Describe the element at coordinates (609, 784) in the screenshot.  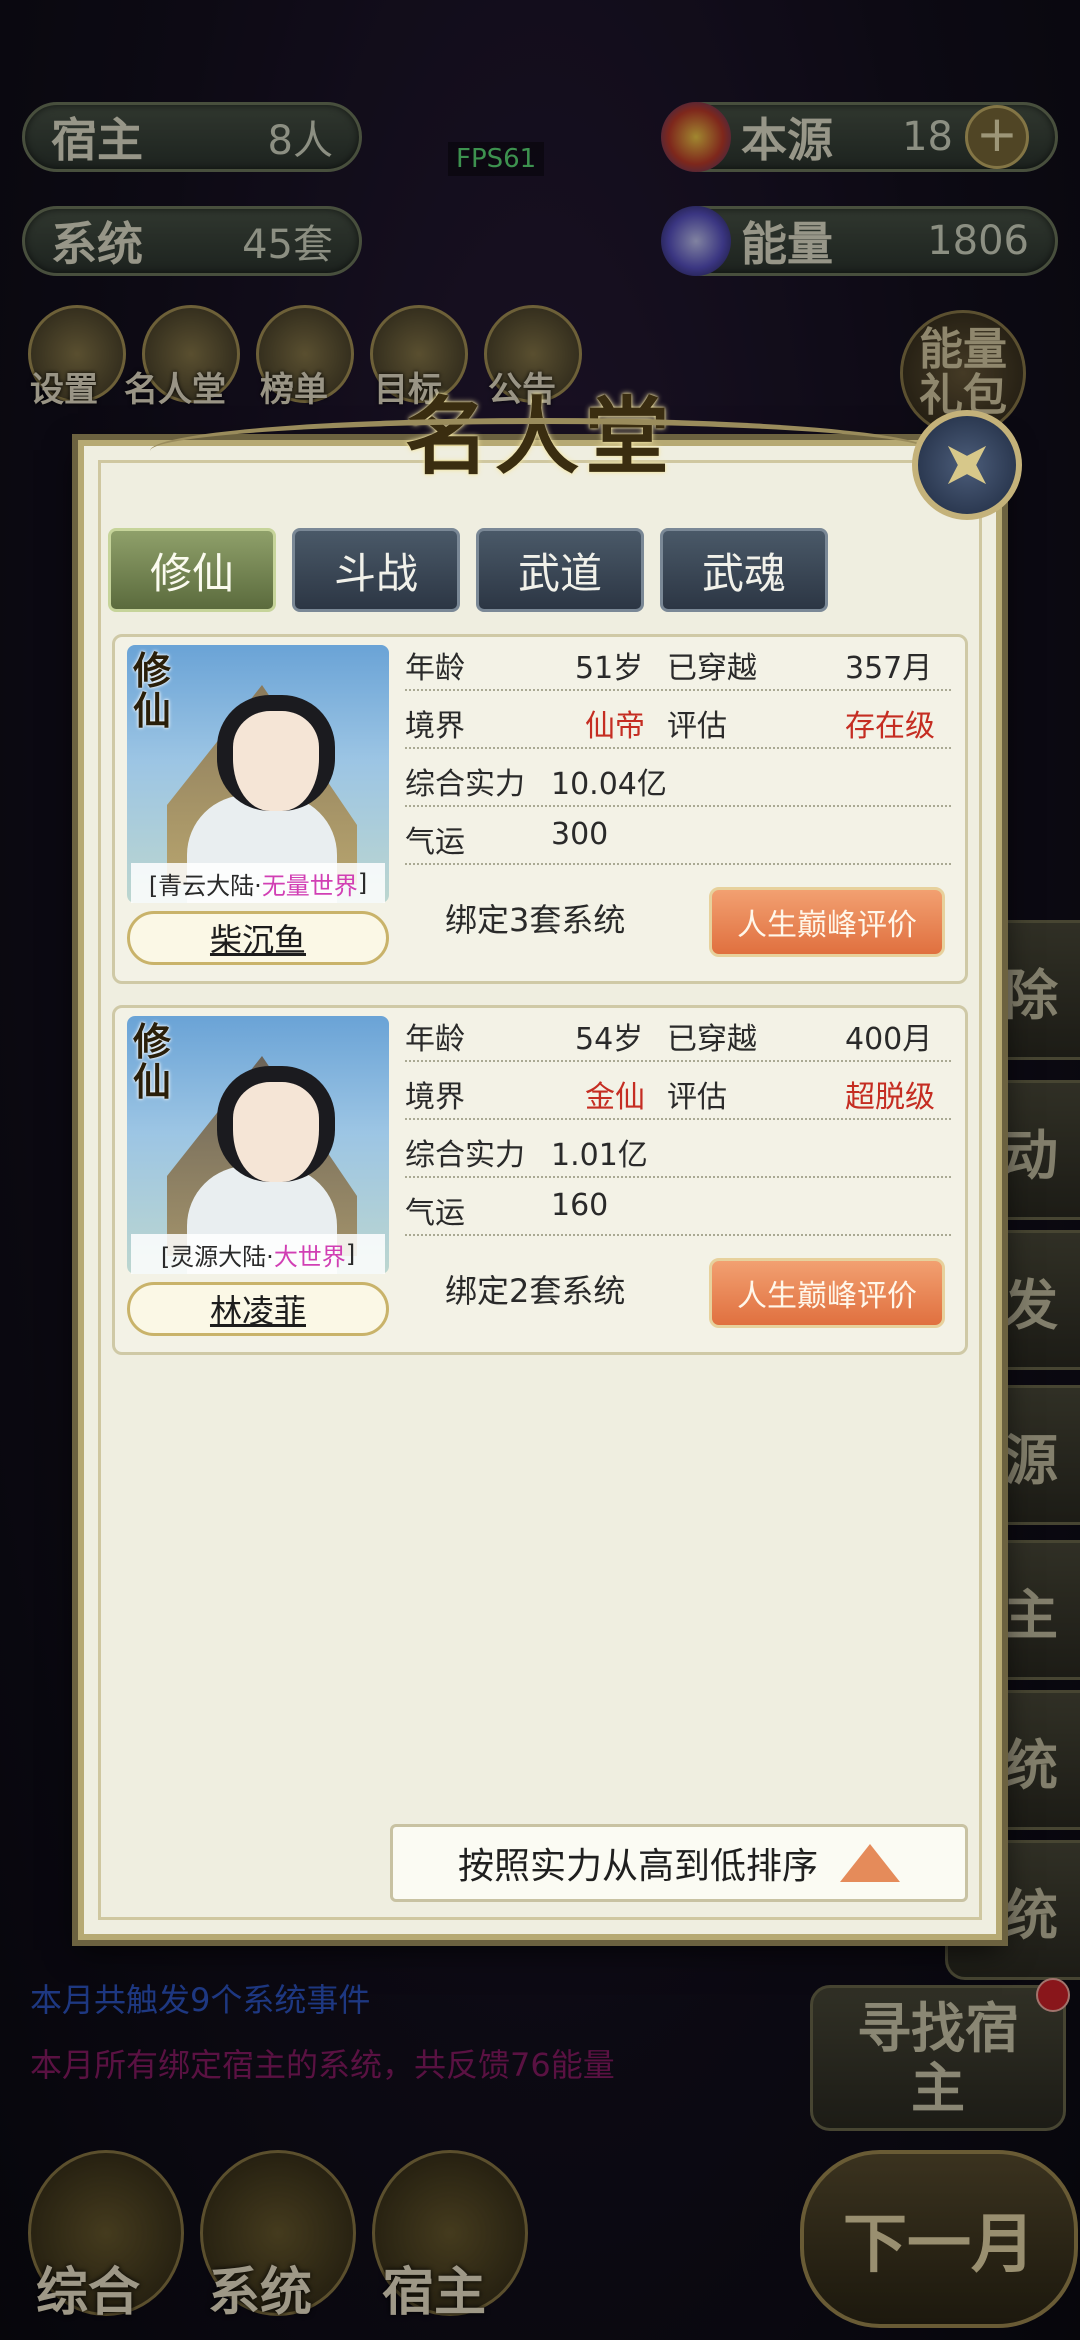
I see `power-value: 10.04亿` at that location.